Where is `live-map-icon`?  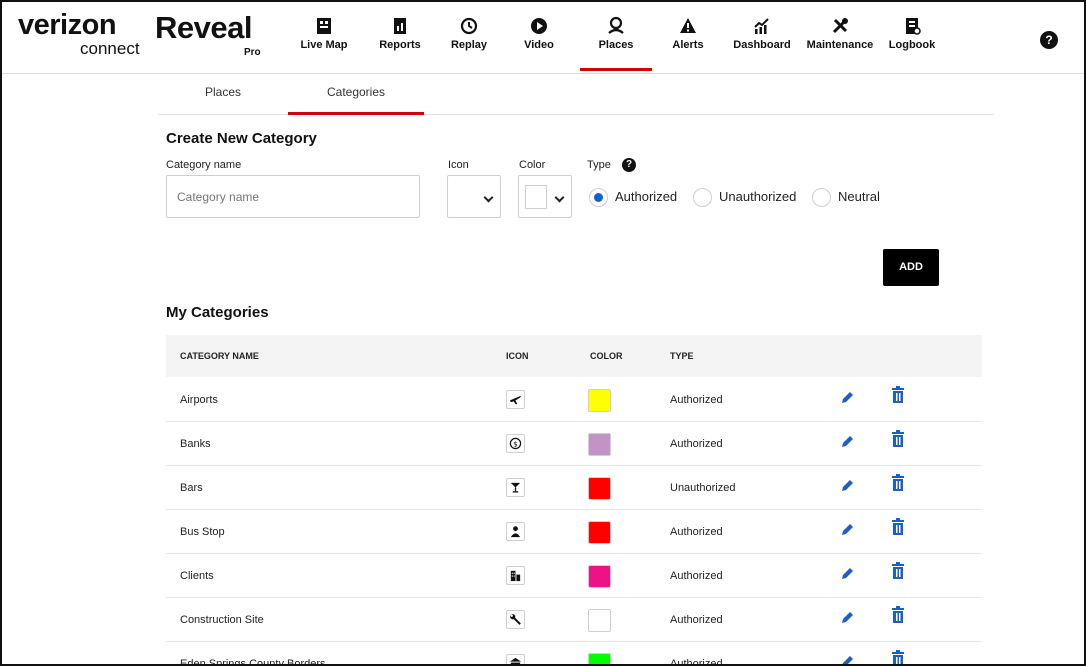
live-map-icon is located at coordinates (324, 26).